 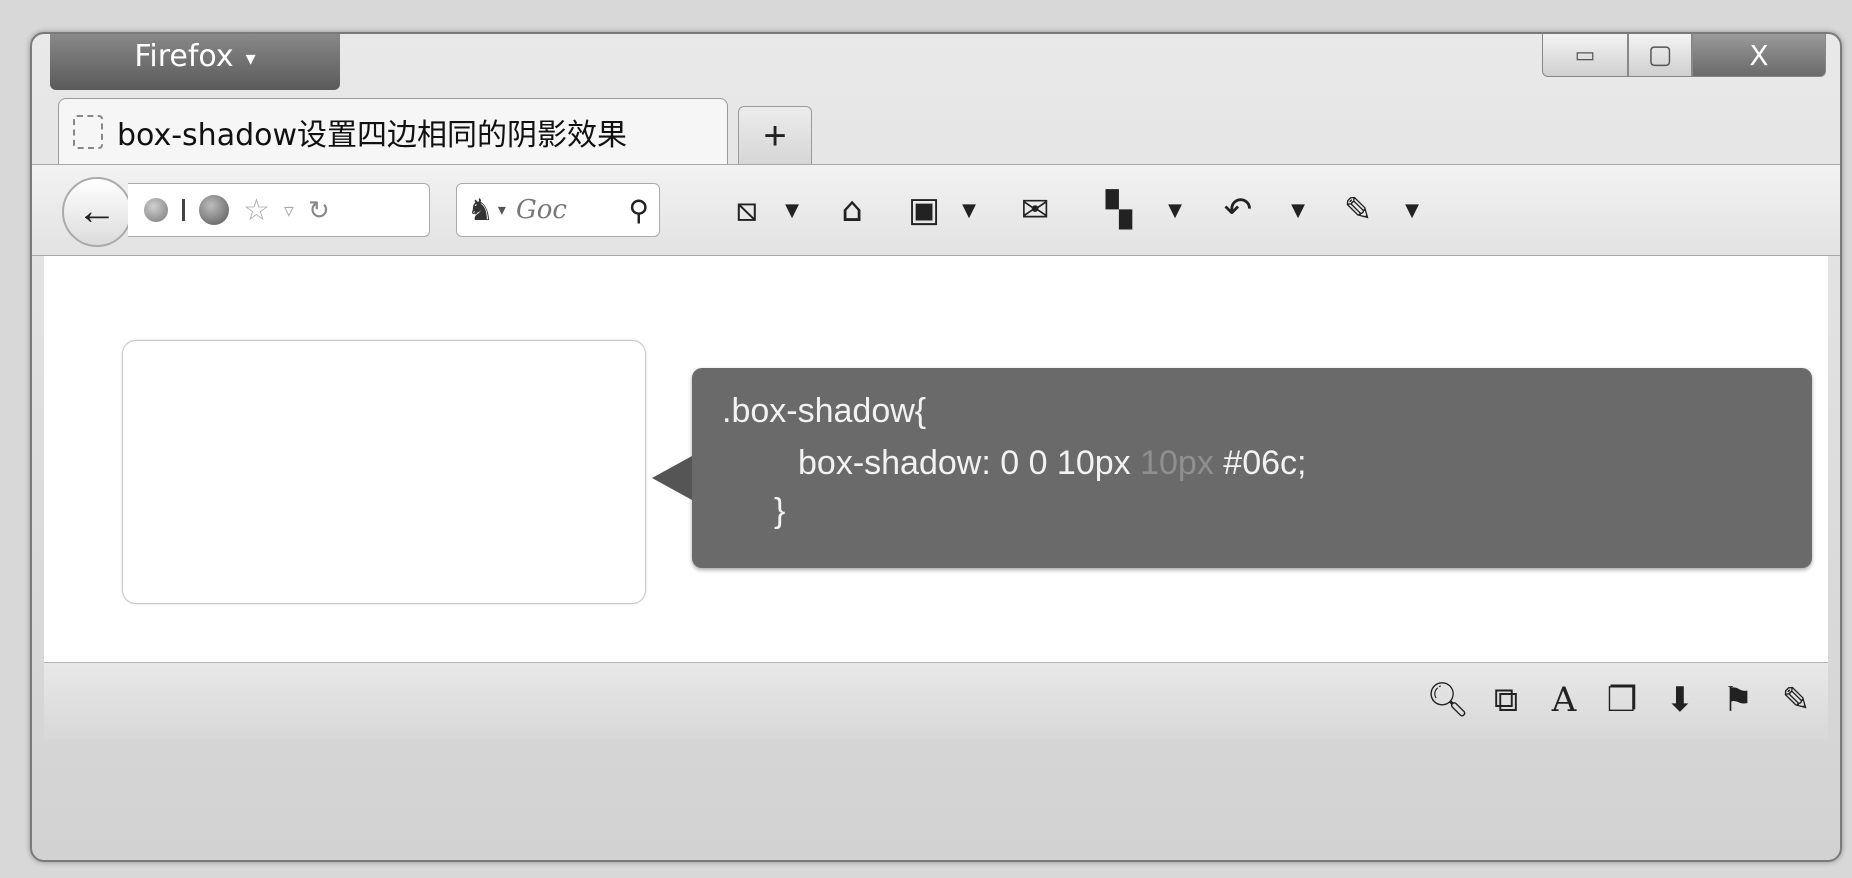 What do you see at coordinates (156, 210) in the screenshot?
I see `site-identity-icon` at bounding box center [156, 210].